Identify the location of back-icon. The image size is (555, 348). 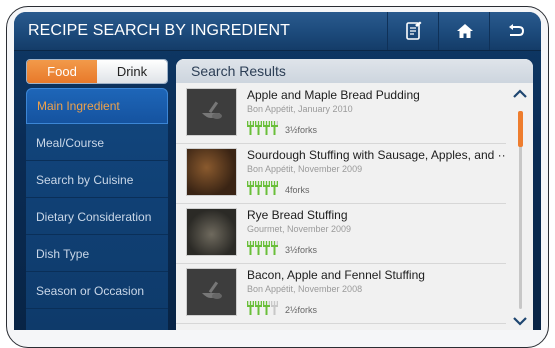
(517, 30).